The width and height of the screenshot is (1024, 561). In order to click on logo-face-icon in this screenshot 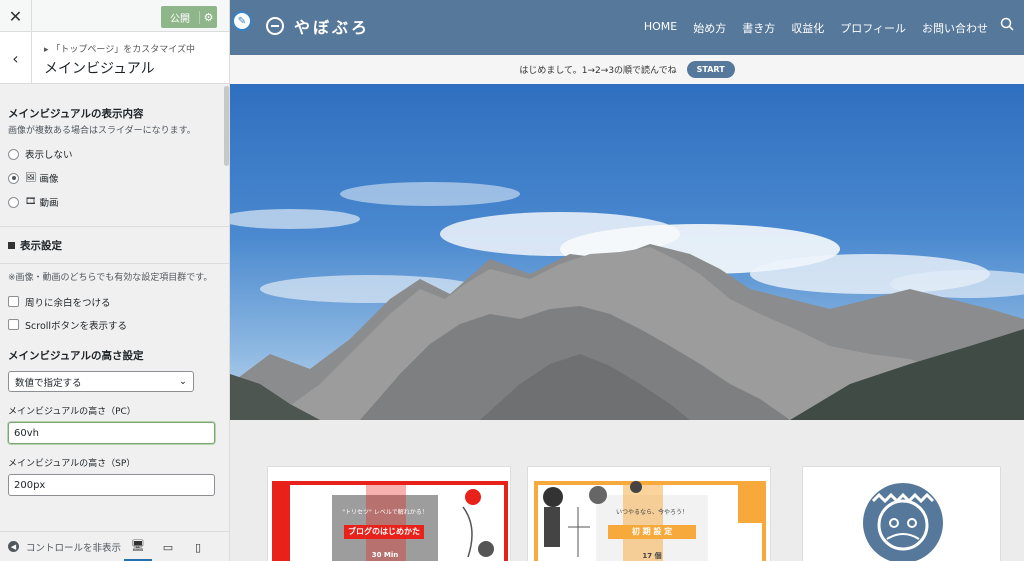, I will do `click(275, 26)`.